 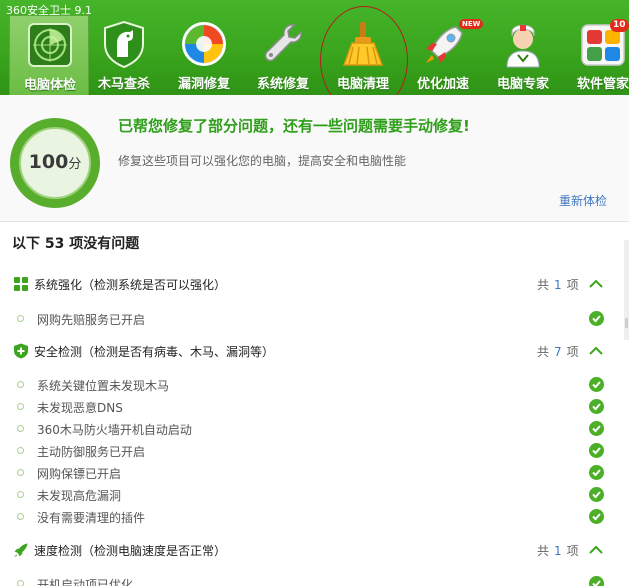 What do you see at coordinates (203, 84) in the screenshot?
I see `nav-label: 漏洞修复` at bounding box center [203, 84].